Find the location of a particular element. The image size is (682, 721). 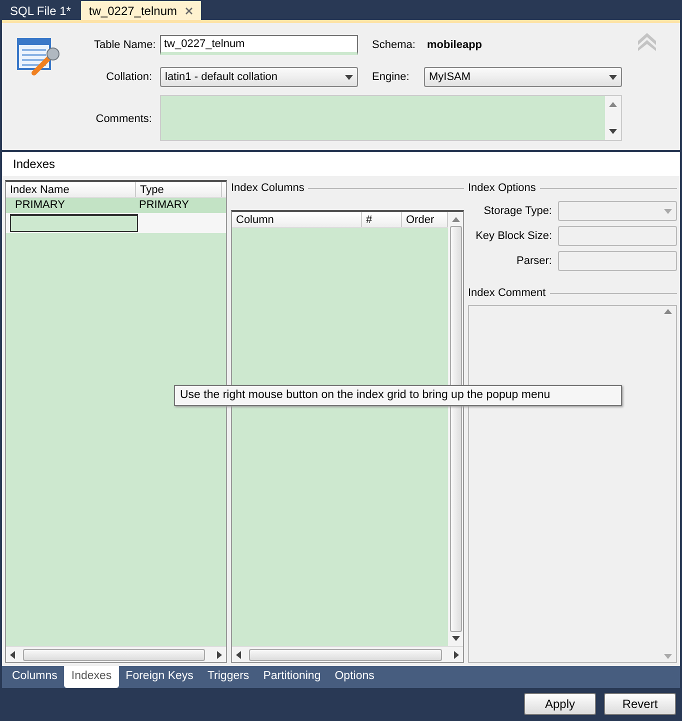

column-header: Index Name is located at coordinates (71, 189).